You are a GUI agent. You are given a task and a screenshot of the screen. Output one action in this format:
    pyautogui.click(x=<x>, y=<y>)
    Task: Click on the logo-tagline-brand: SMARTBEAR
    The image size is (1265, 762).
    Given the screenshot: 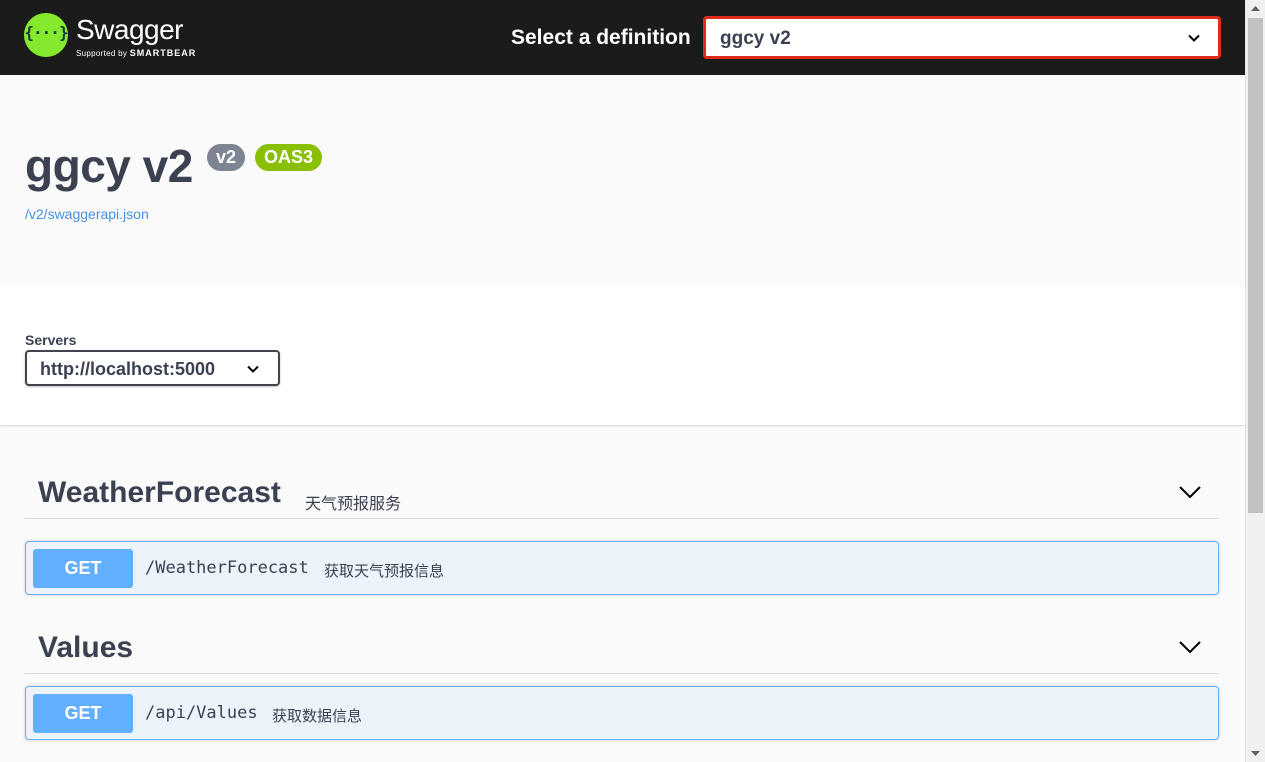 What is the action you would take?
    pyautogui.click(x=163, y=53)
    